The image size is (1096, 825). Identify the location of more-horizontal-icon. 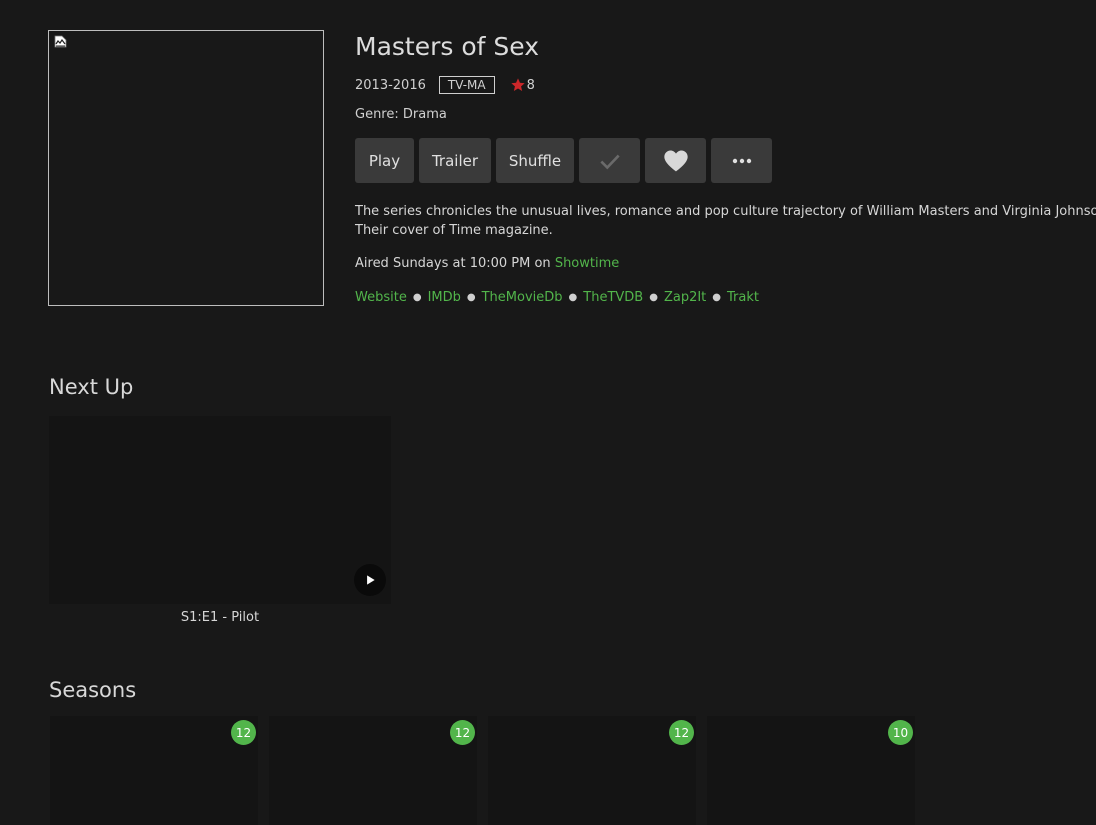
(741, 160).